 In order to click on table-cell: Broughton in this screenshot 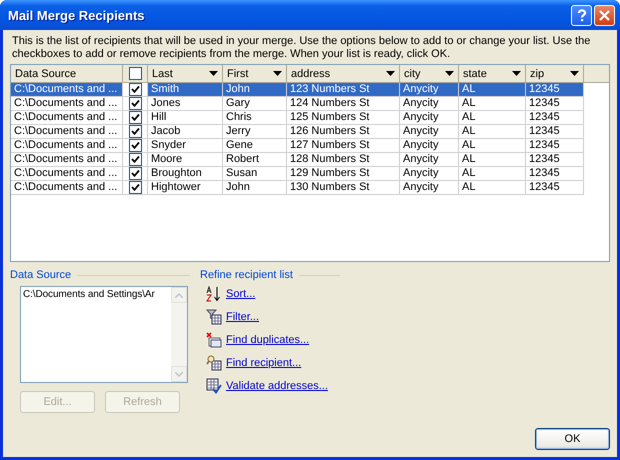, I will do `click(185, 174)`.